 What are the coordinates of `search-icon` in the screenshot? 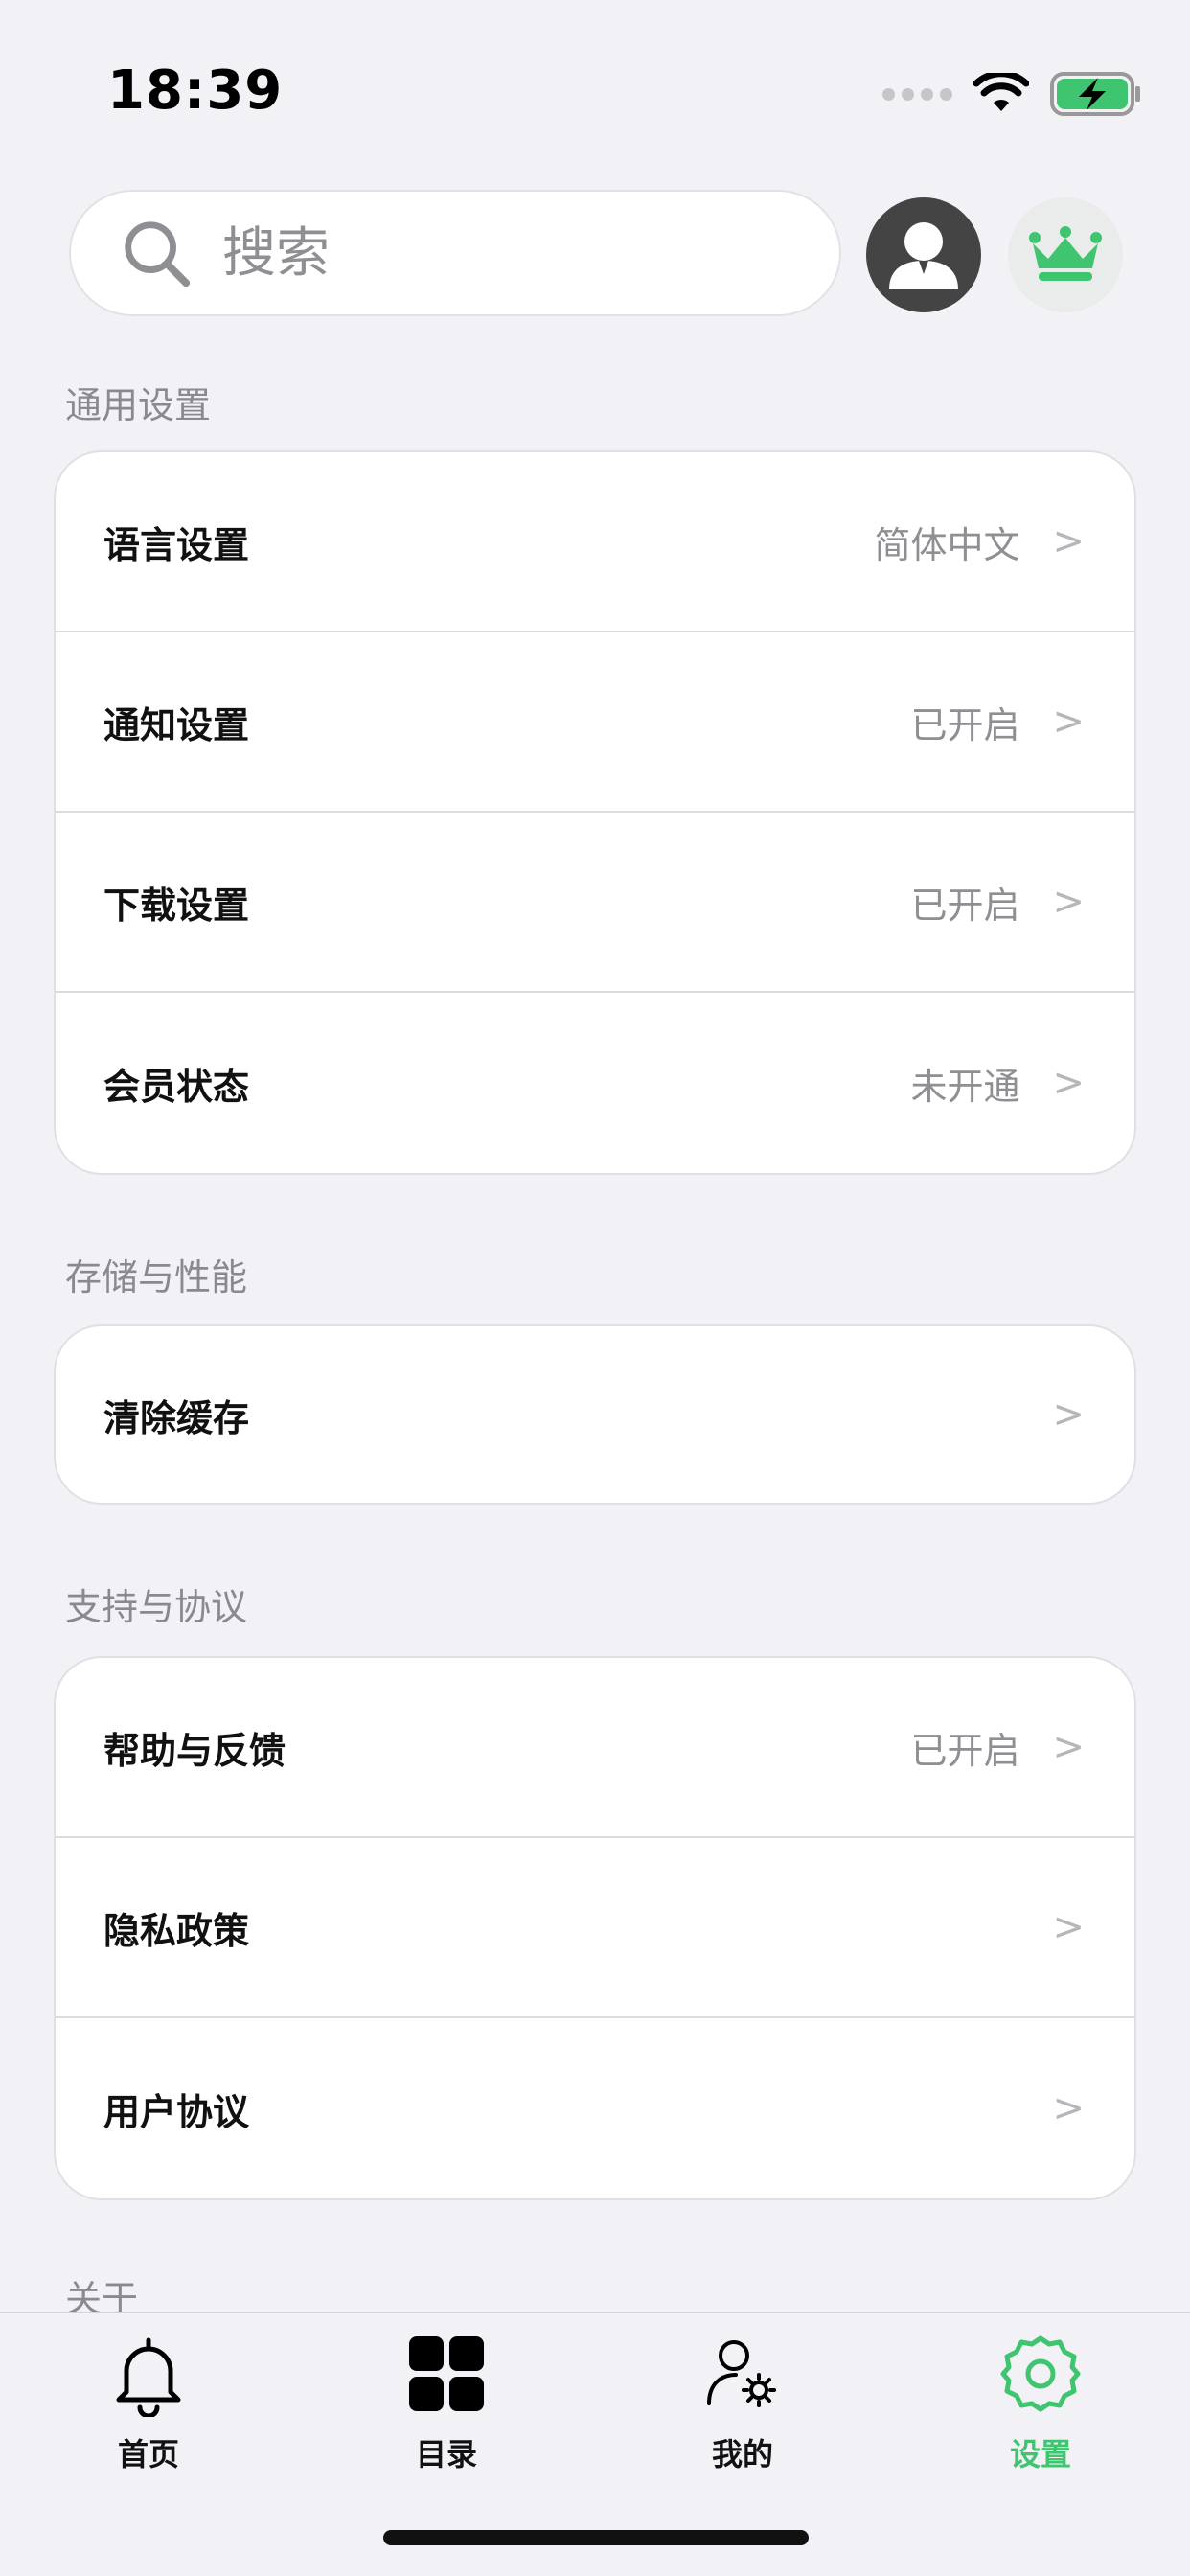 It's located at (158, 254).